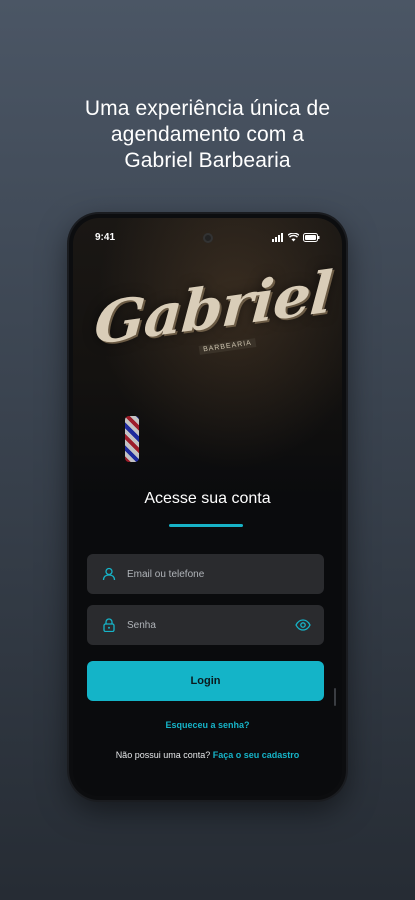 Image resolution: width=415 pixels, height=900 pixels. Describe the element at coordinates (311, 237) in the screenshot. I see `battery-icon` at that location.